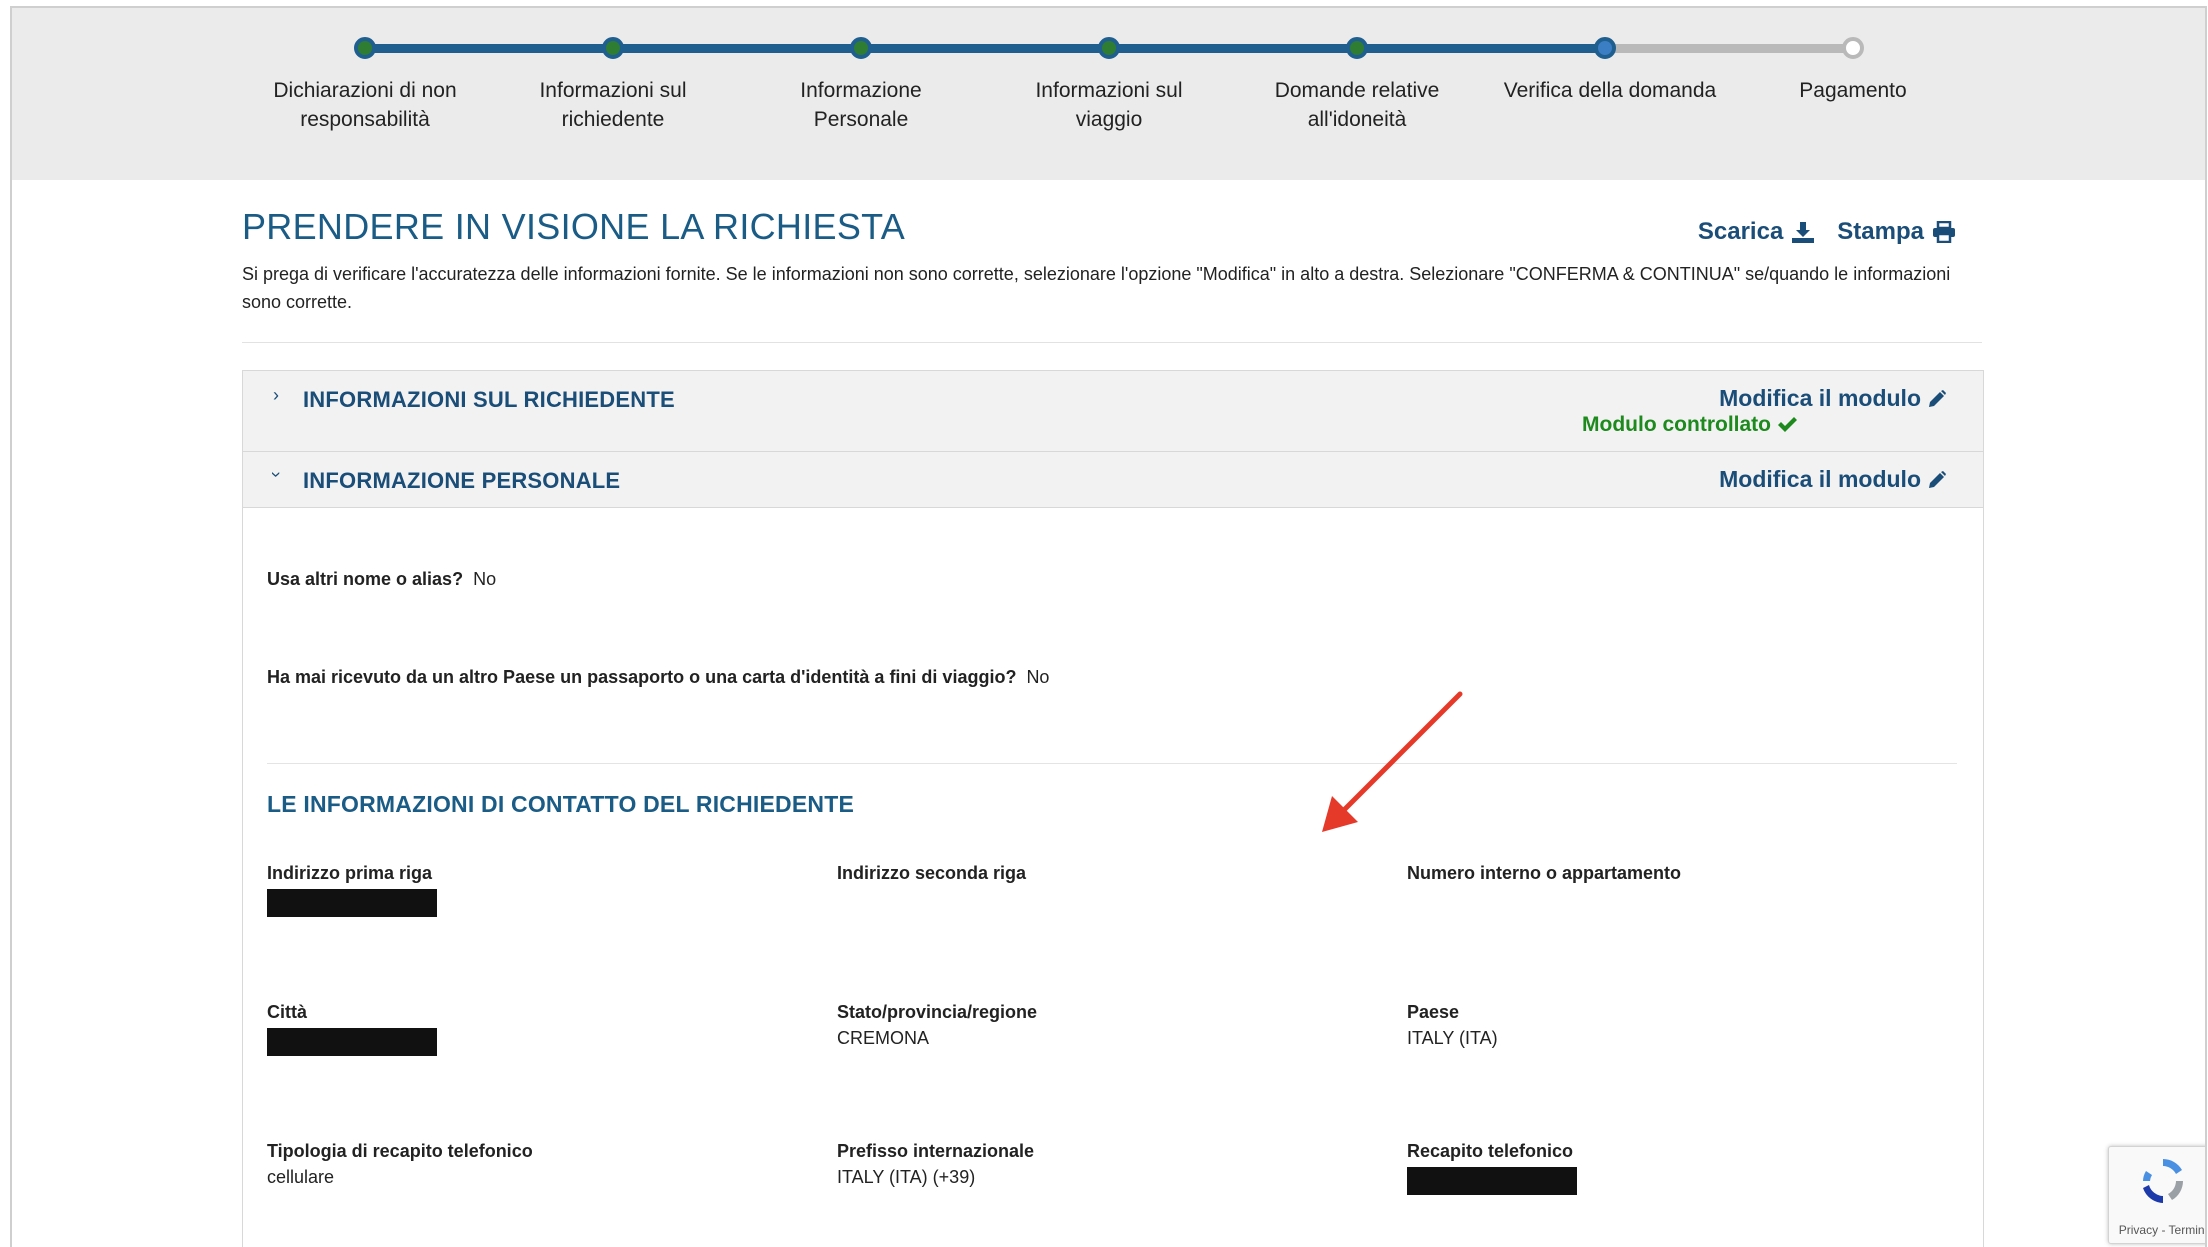 The width and height of the screenshot is (2208, 1247). What do you see at coordinates (1109, 105) in the screenshot?
I see `step-label-travel-info: Informazioni sul viaggio` at bounding box center [1109, 105].